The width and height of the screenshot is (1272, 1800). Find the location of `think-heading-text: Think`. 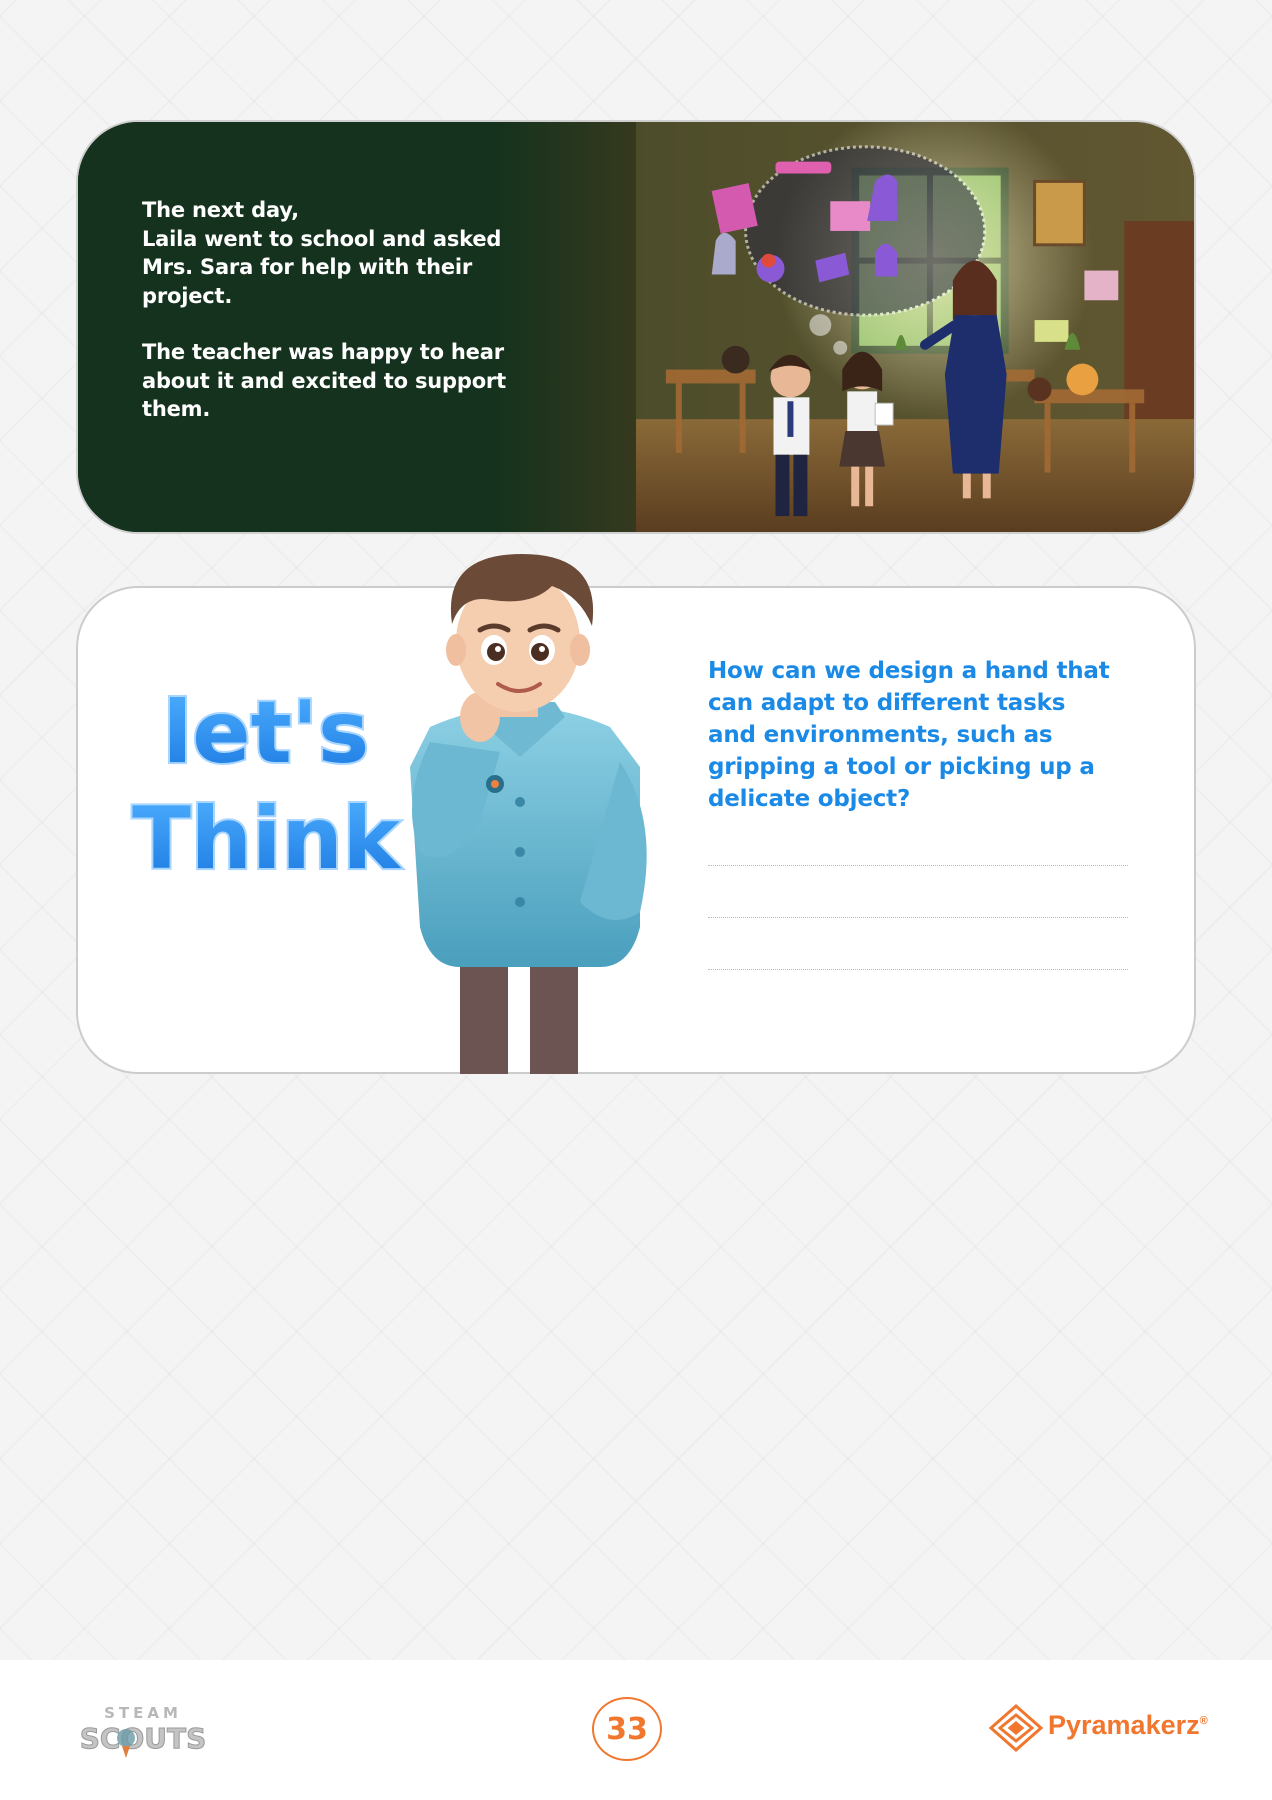

think-heading-text: Think is located at coordinates (267, 834).